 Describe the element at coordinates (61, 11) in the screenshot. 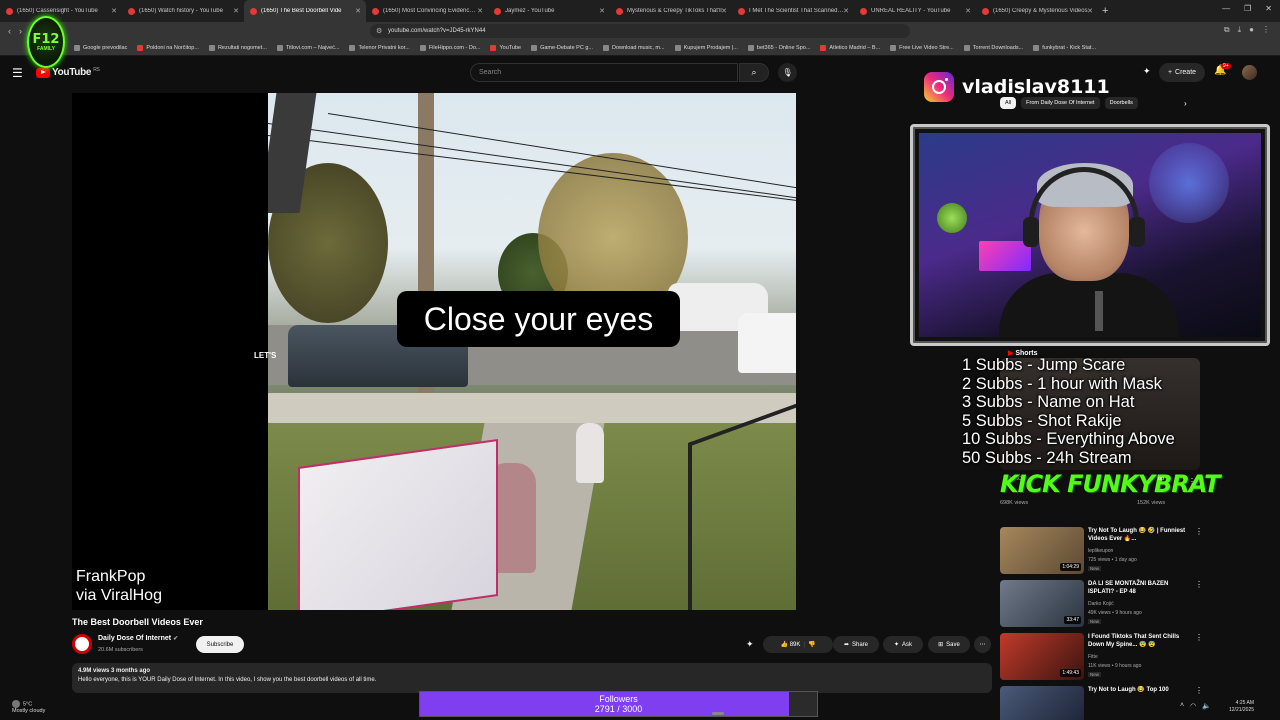

I see `browser-tab: (1650) Cassensight - YouTube ✕` at that location.